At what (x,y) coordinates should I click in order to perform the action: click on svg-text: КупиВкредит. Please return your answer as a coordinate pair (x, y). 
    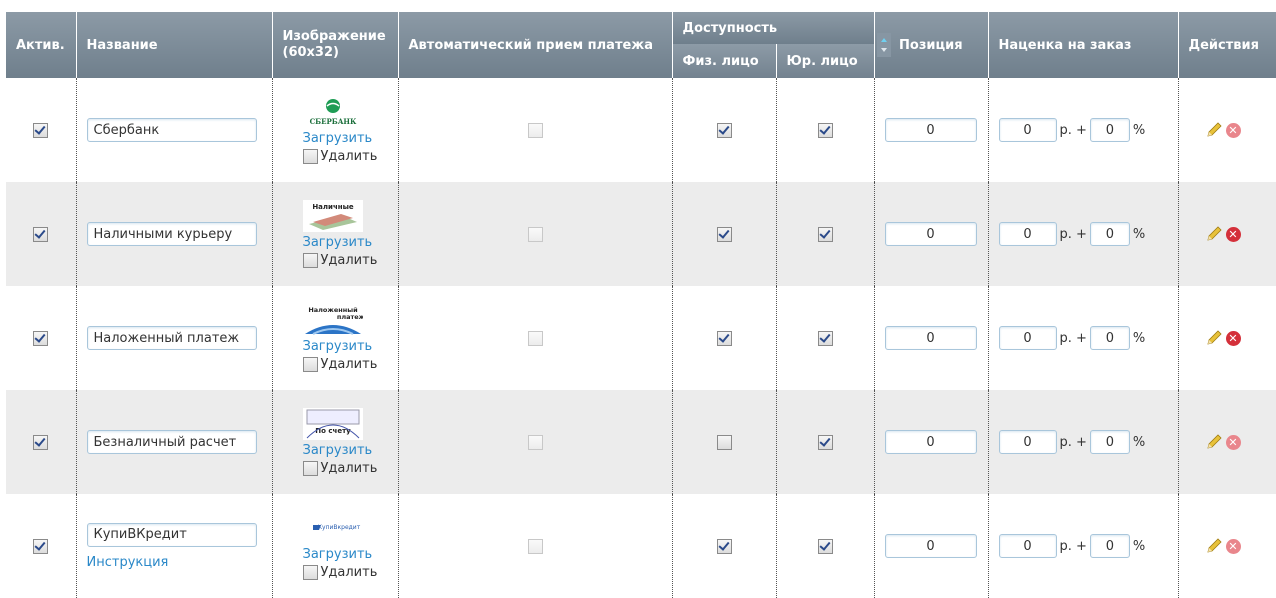
    Looking at the image, I should click on (338, 527).